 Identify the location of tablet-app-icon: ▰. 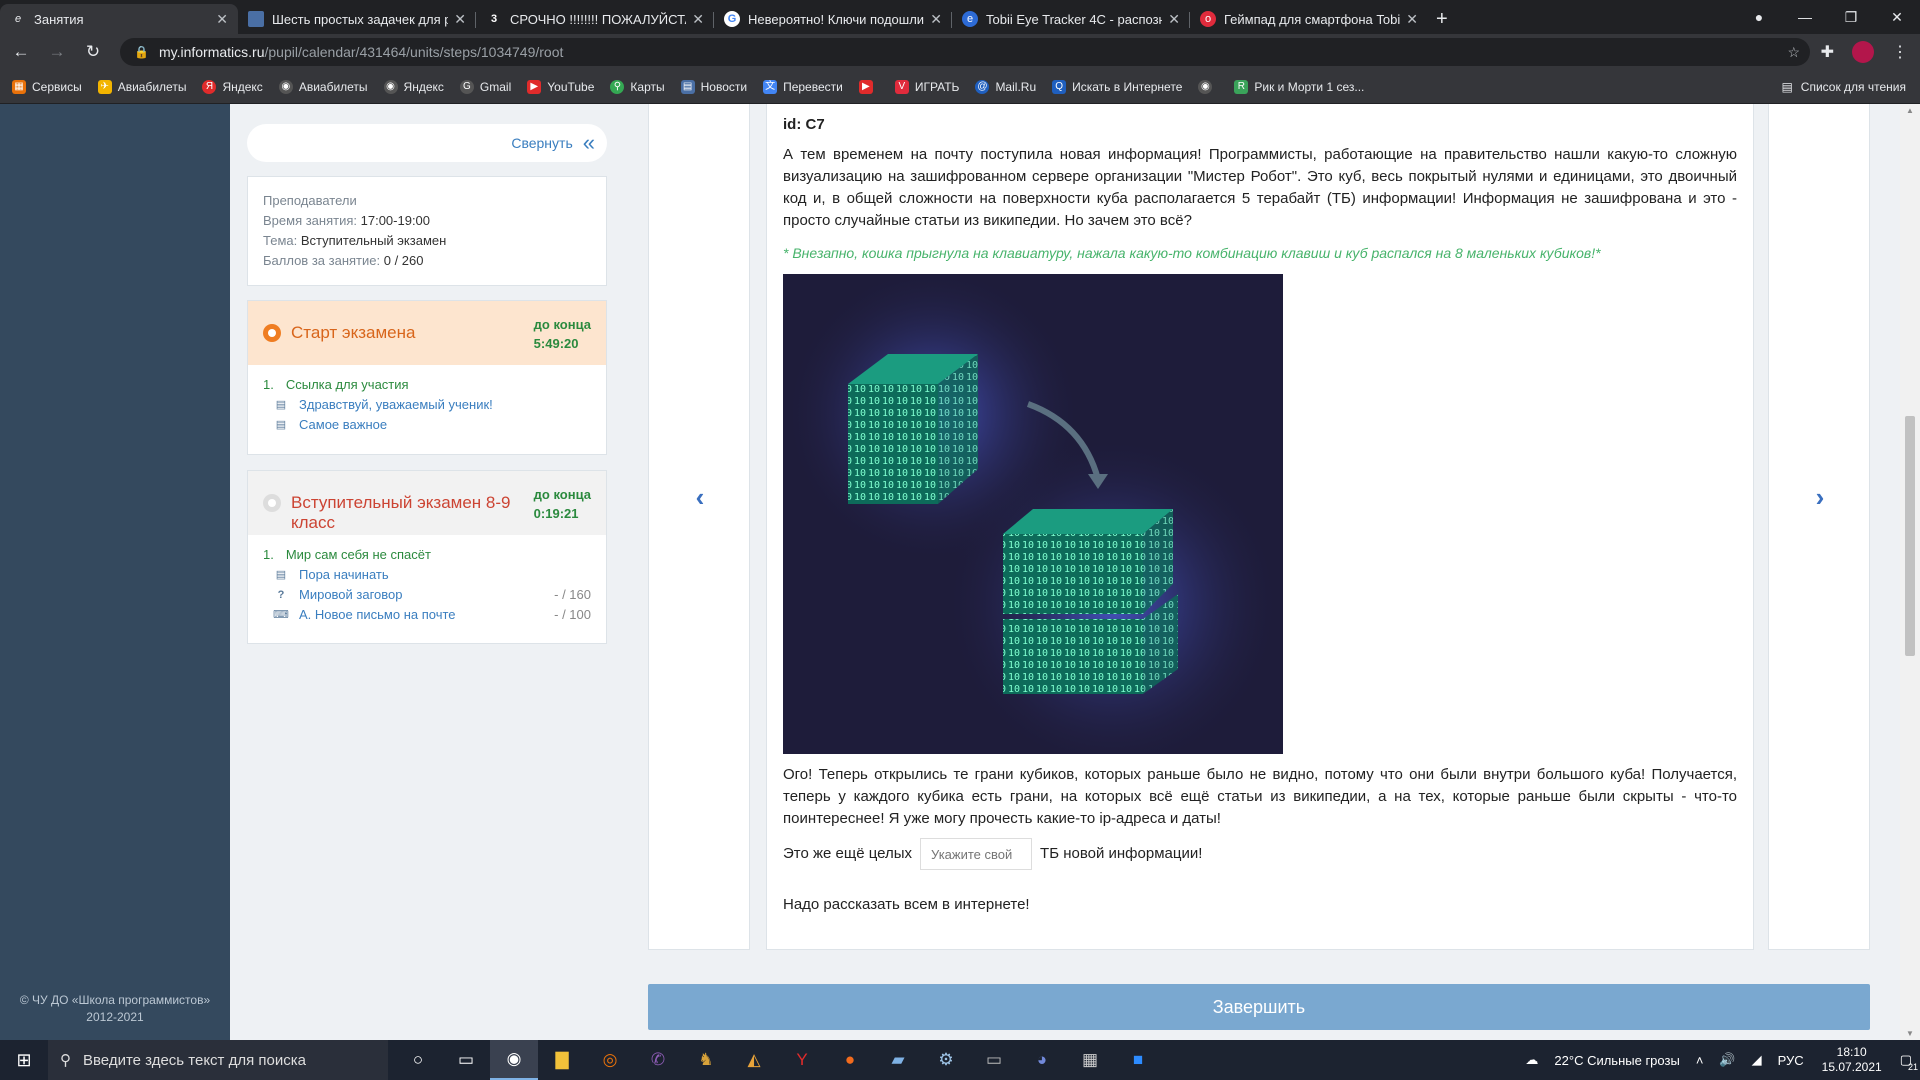
(898, 1060).